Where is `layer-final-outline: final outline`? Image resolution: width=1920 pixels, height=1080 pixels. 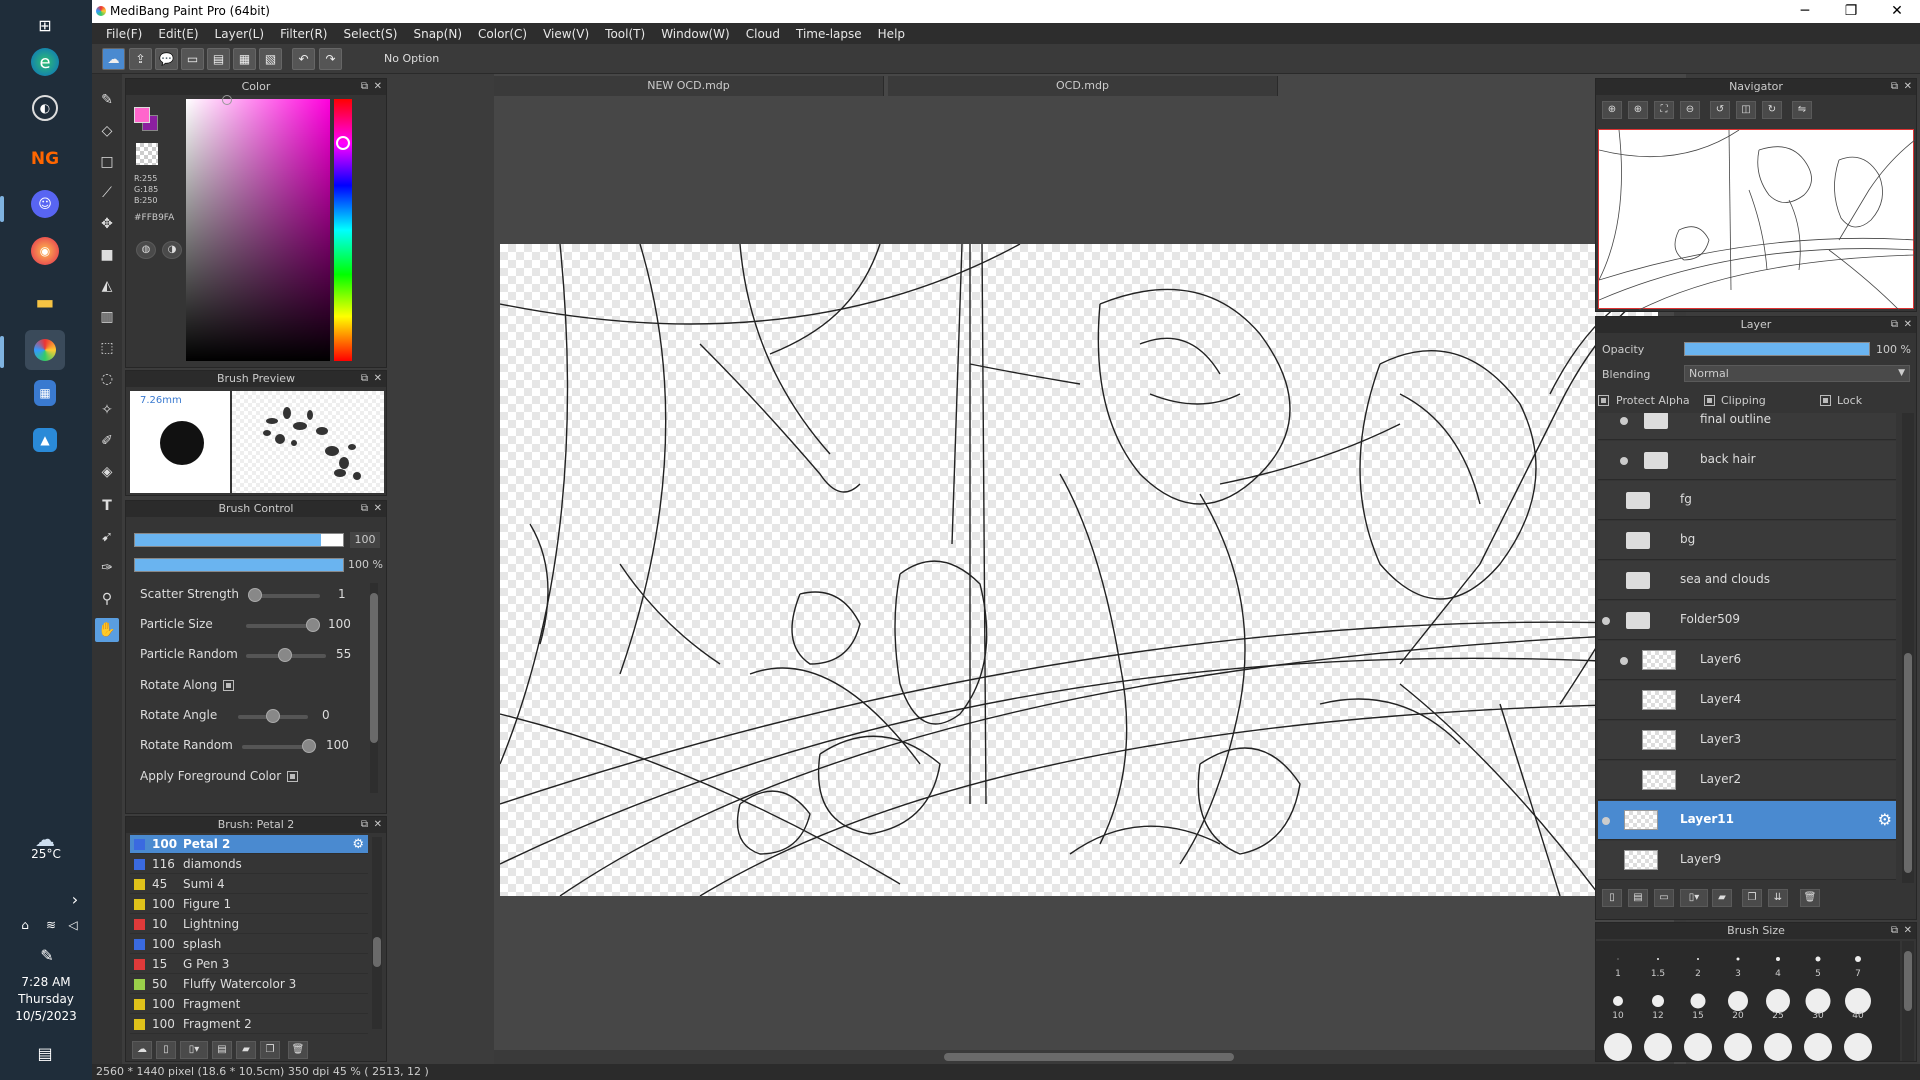 layer-final-outline: final outline is located at coordinates (1747, 426).